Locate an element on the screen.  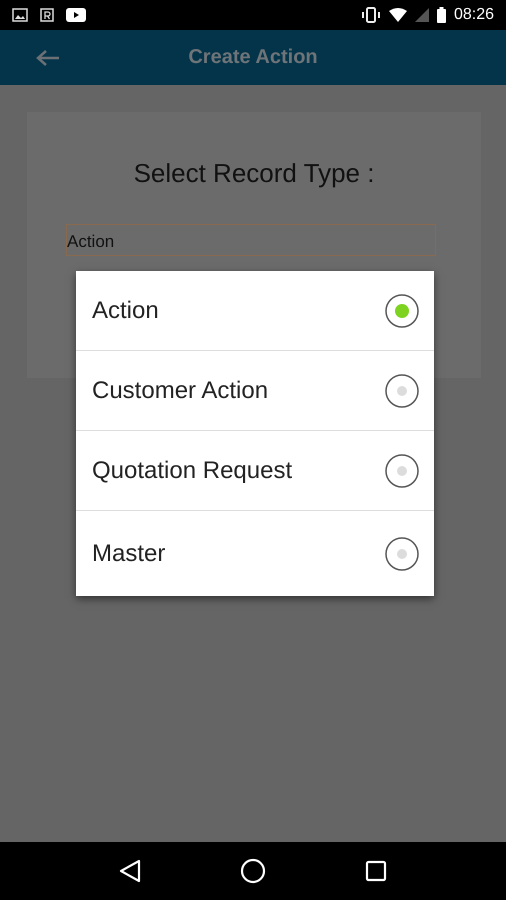
record-type-option: Quotation Request is located at coordinates (255, 471).